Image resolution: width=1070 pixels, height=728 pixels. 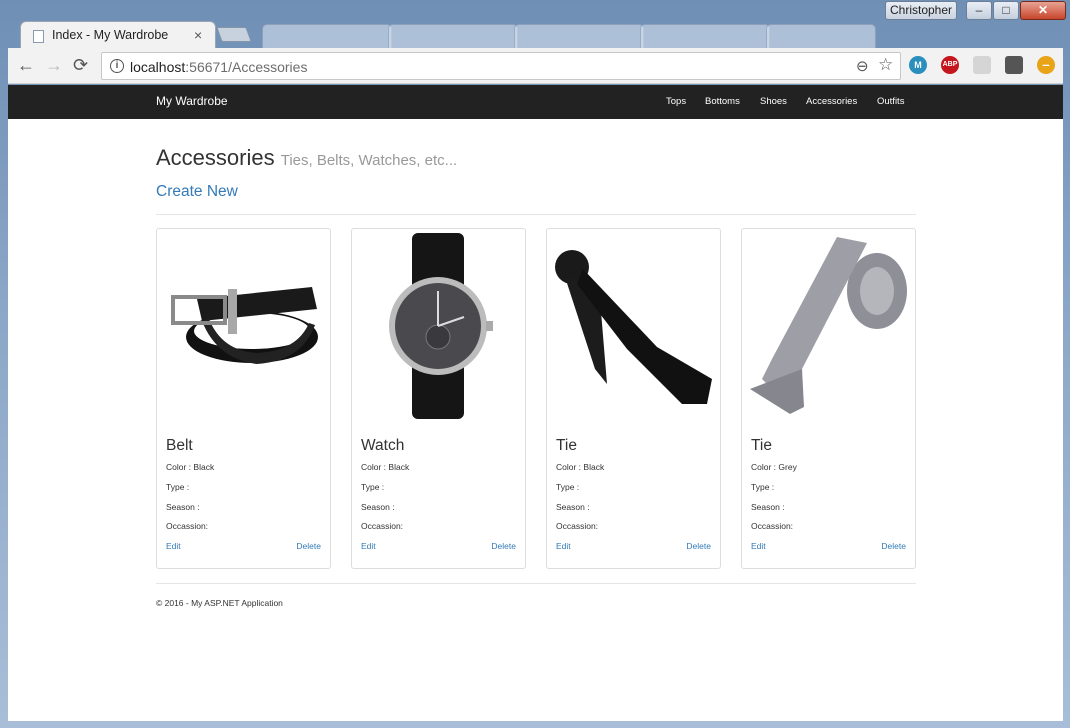 I want to click on new-tab-button, so click(x=234, y=34).